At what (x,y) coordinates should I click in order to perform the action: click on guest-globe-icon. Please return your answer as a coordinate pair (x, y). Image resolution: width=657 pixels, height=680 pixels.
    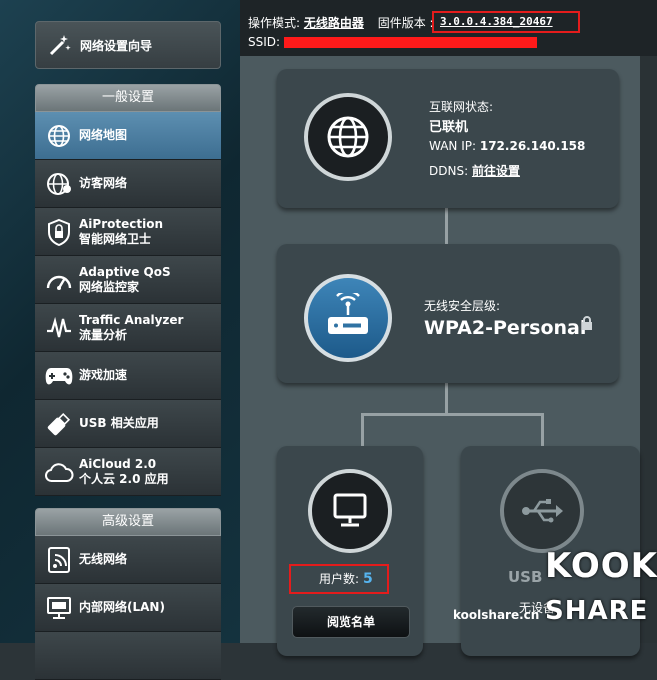
    Looking at the image, I should click on (59, 184).